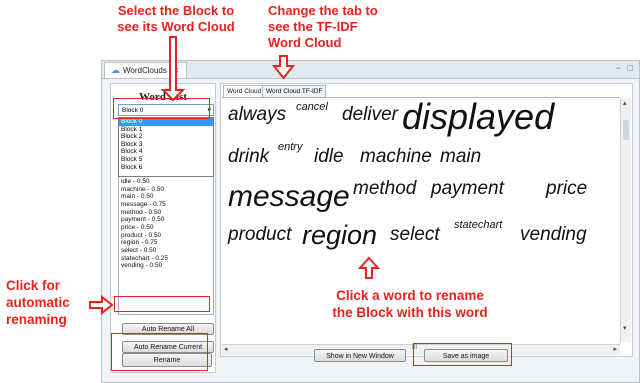  I want to click on highlight-auto-rename-all, so click(162, 304).